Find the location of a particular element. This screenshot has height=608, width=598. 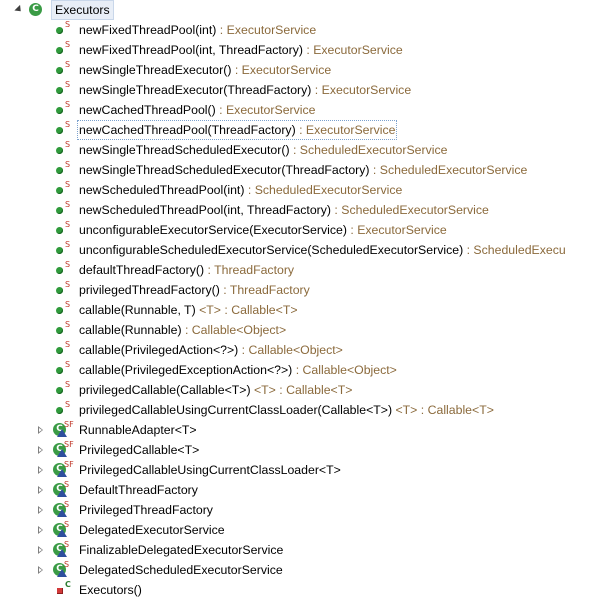

nested-class-label: DelegatedScheduledExecutorService is located at coordinates (181, 570).